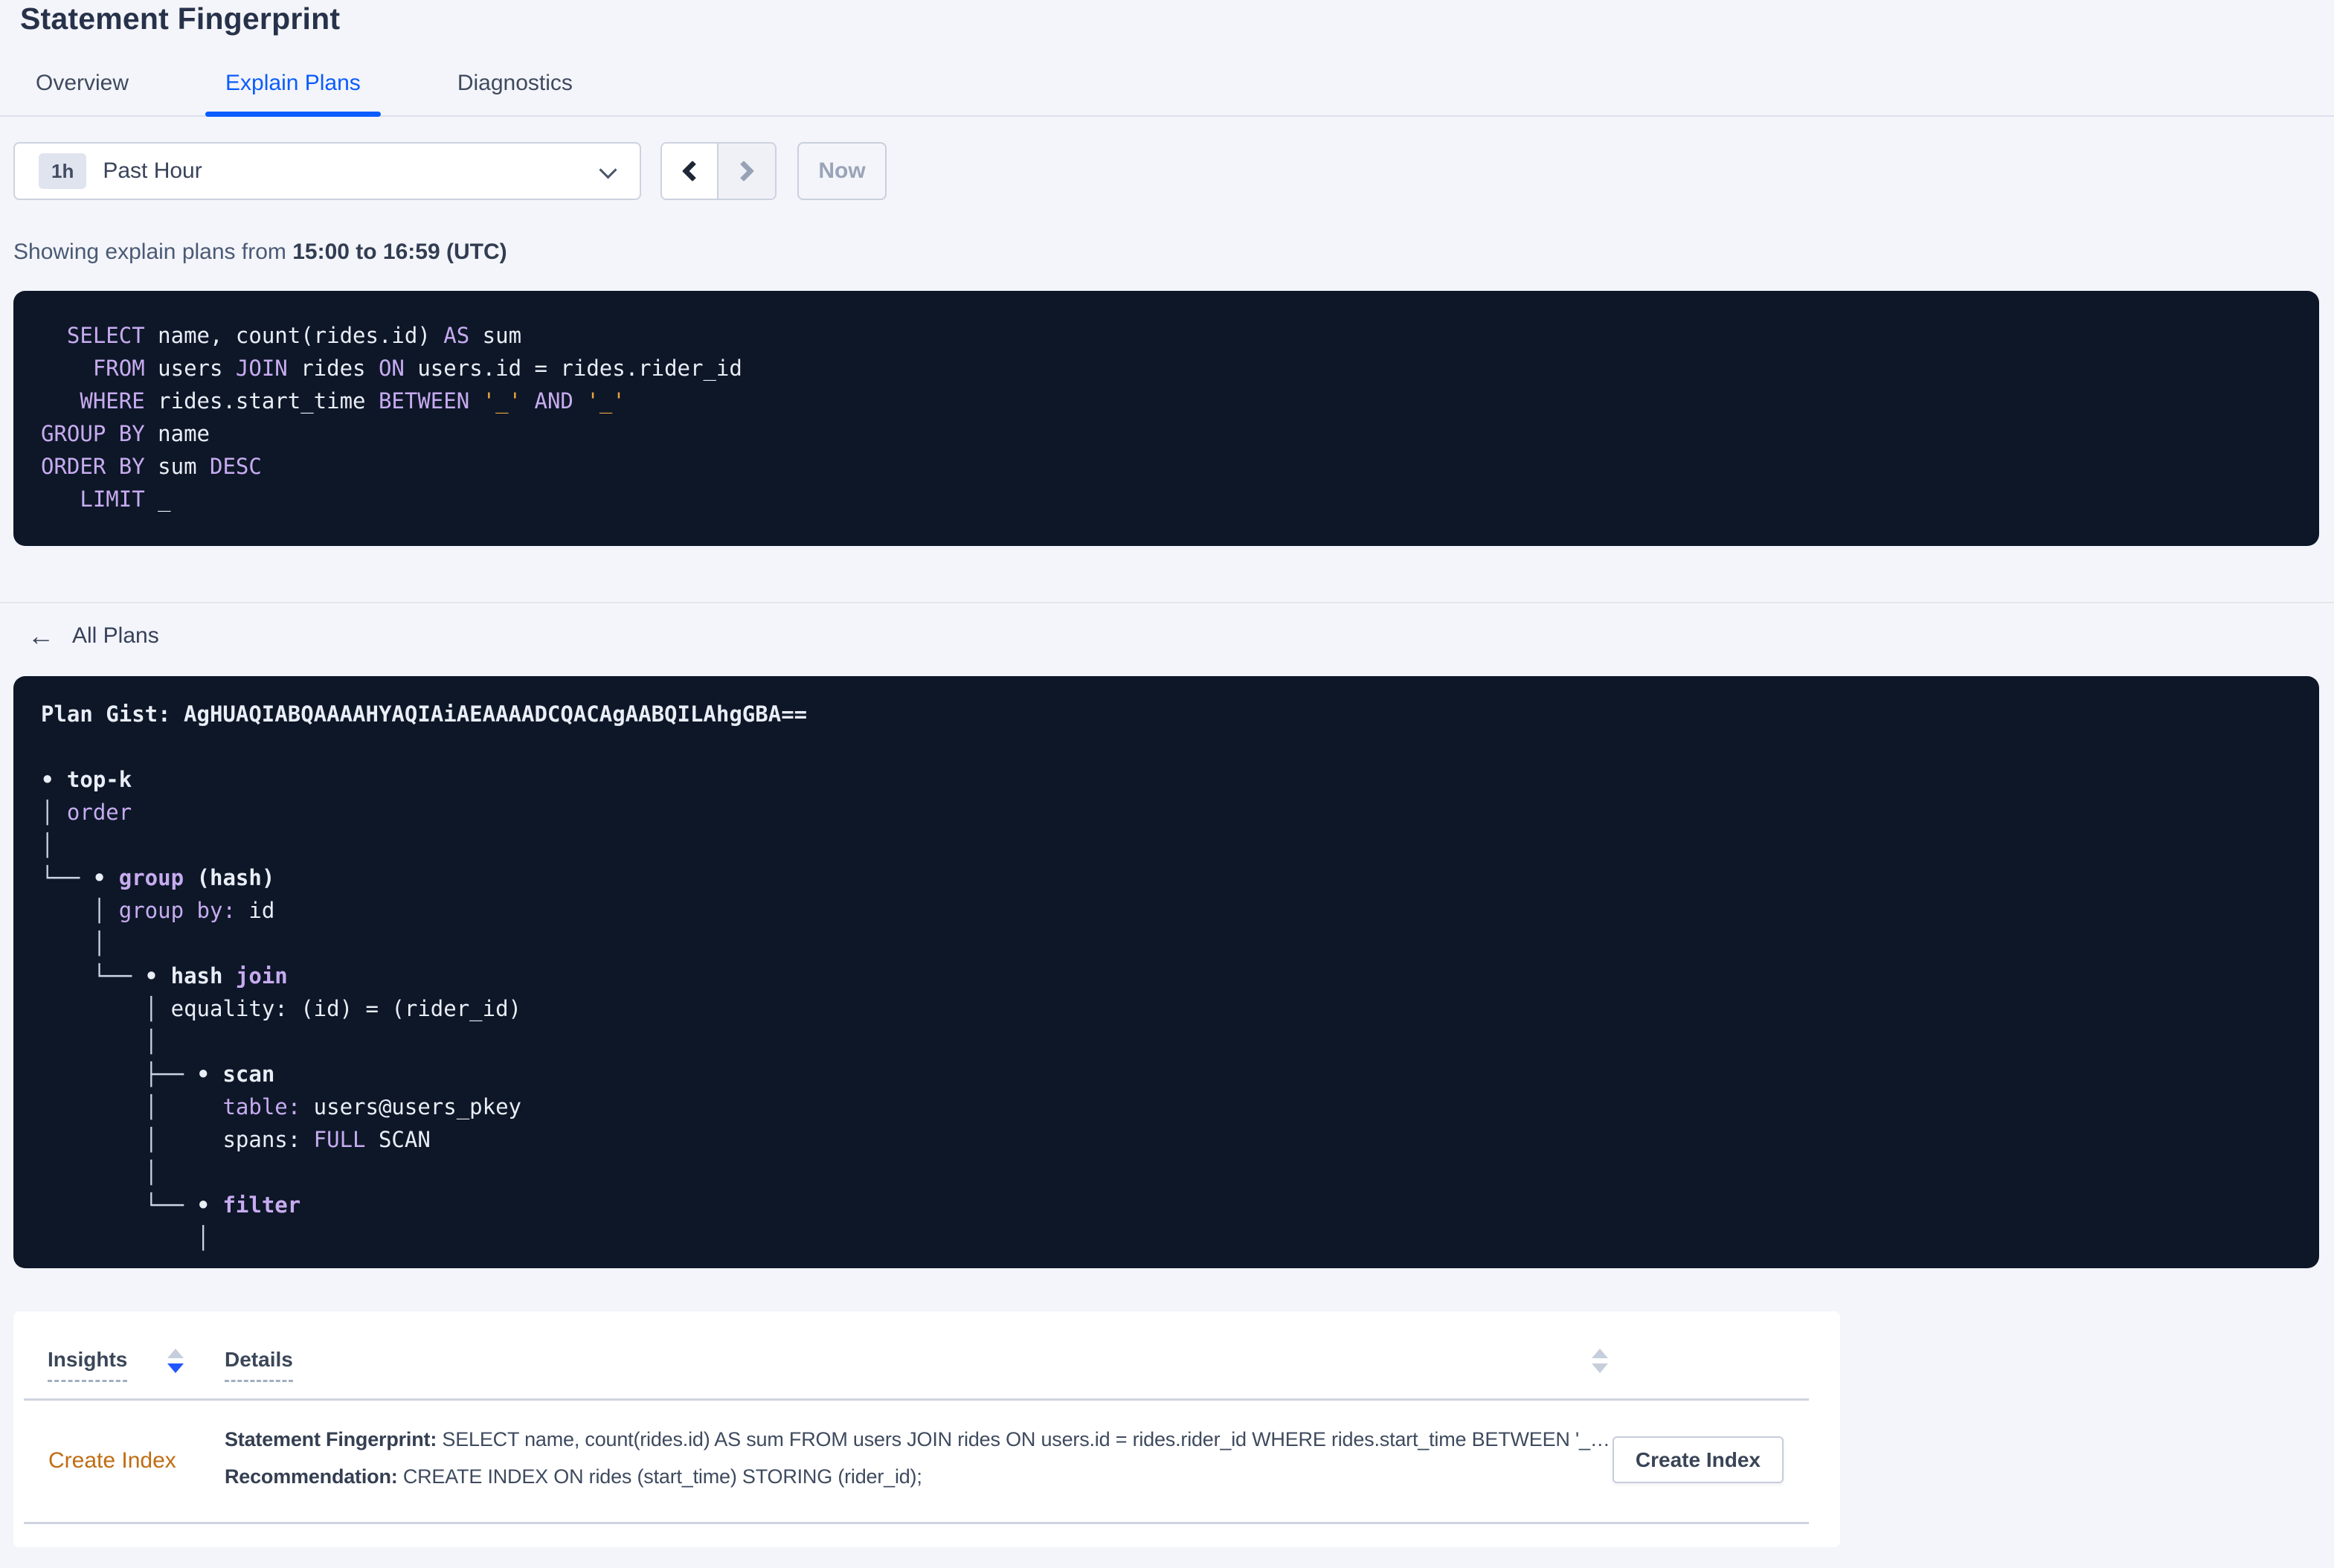 The image size is (2334, 1568). I want to click on tab-overview: Overview, so click(83, 93).